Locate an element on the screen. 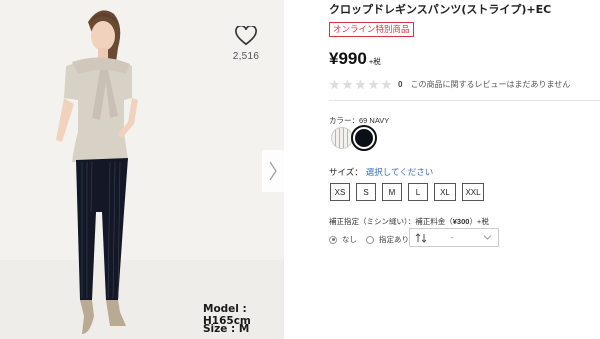  hem-length-select: - is located at coordinates (454, 237).